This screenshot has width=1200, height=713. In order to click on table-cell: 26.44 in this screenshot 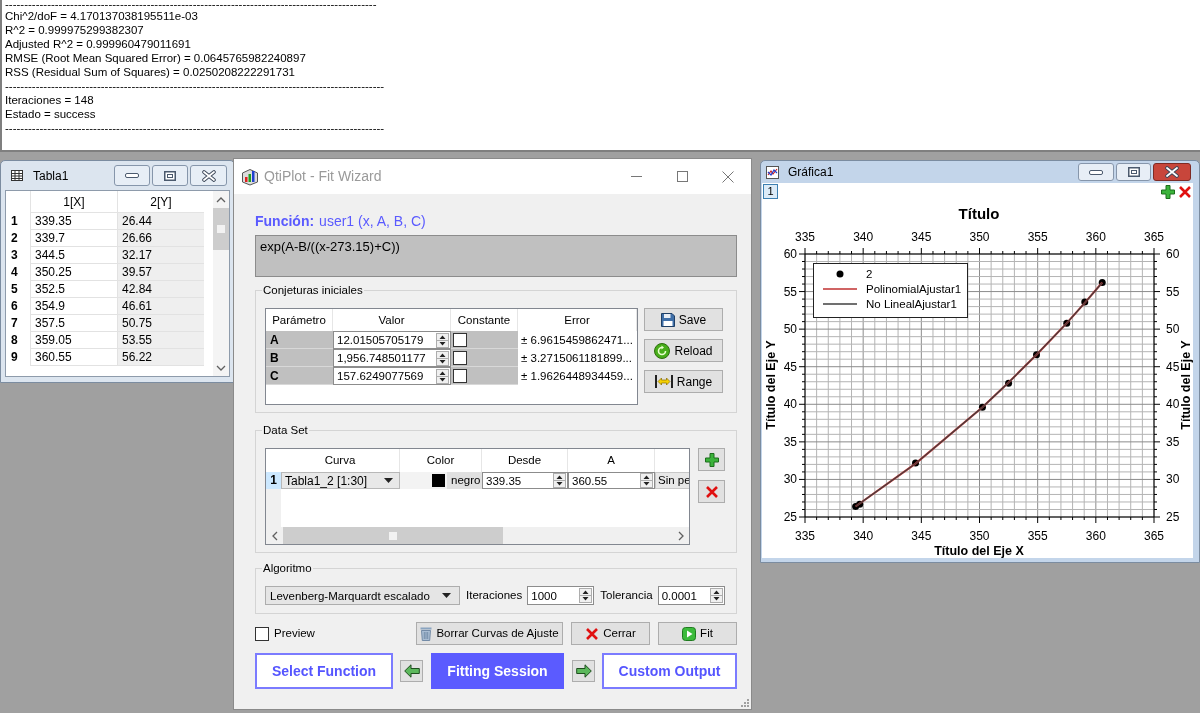, I will do `click(160, 221)`.